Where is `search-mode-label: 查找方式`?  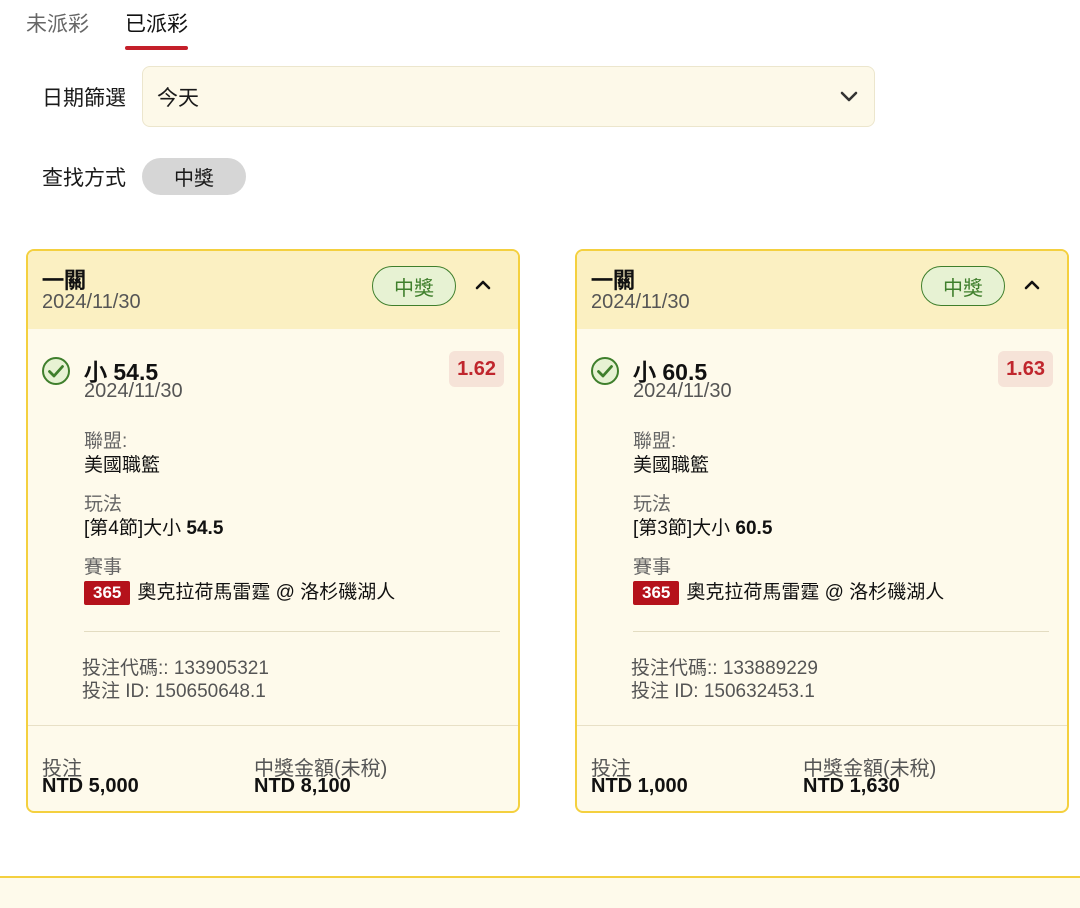
search-mode-label: 查找方式 is located at coordinates (84, 178).